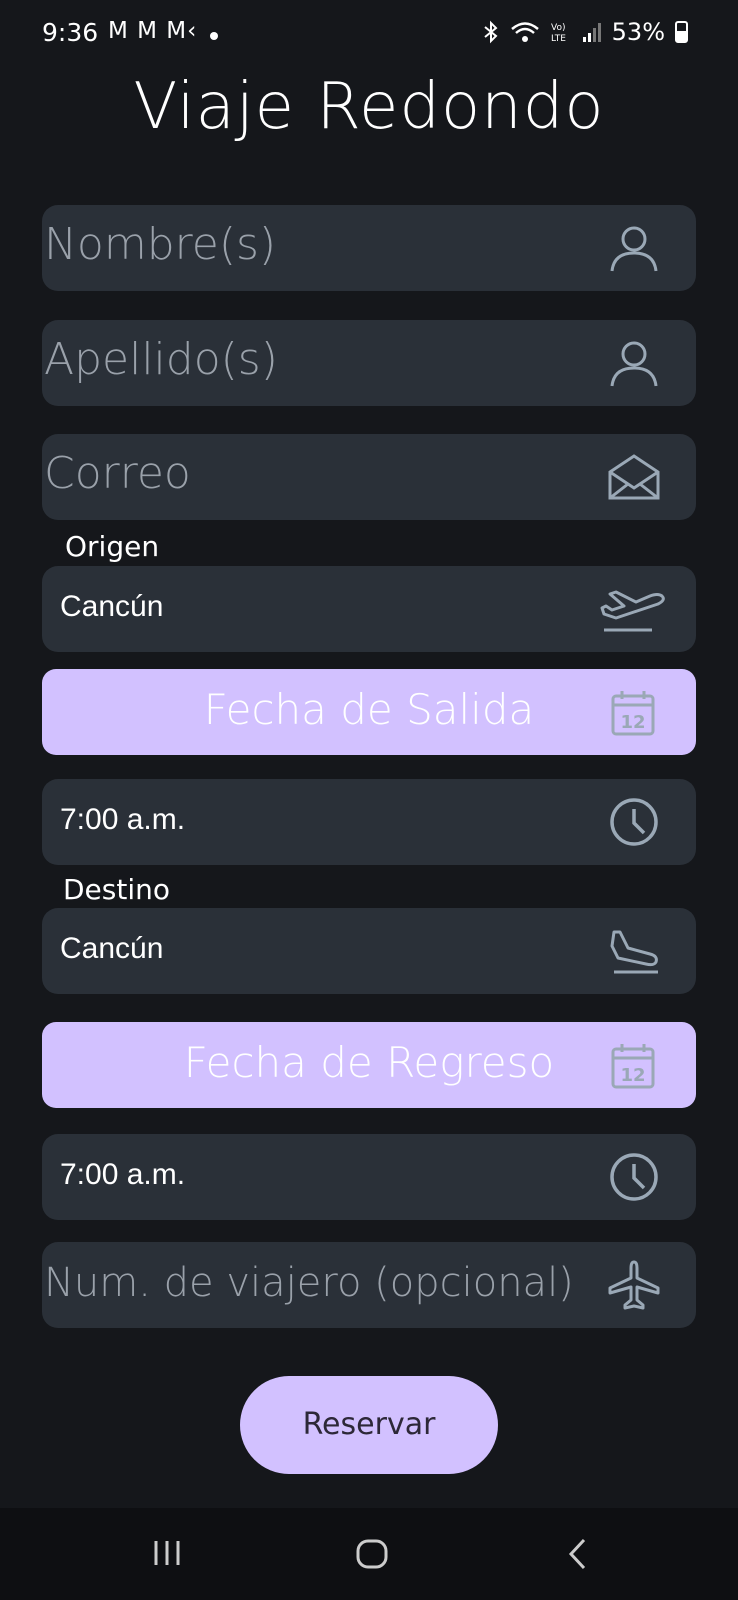 The image size is (738, 1600). What do you see at coordinates (369, 363) in the screenshot?
I see `last-name-input: Apellido(s)` at bounding box center [369, 363].